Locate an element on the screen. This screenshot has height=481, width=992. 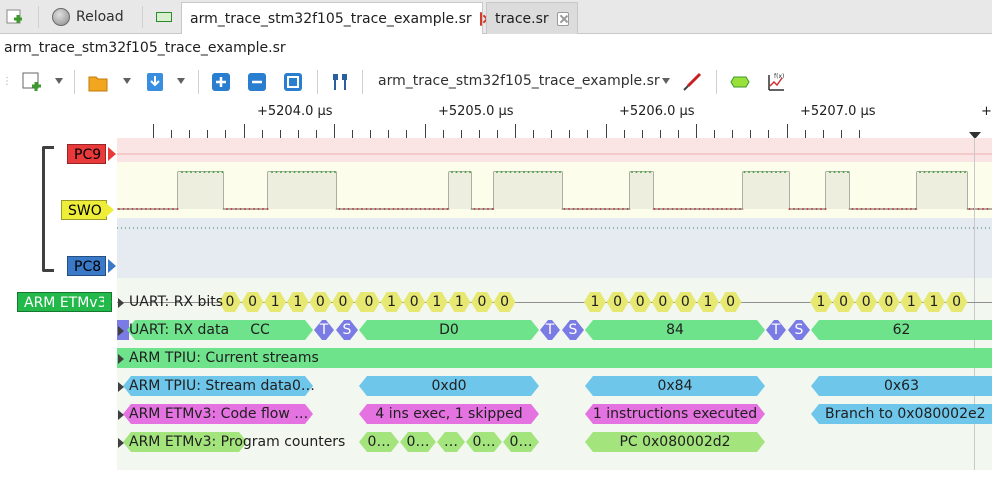
stream-data-segment: 0x63 is located at coordinates (901, 386).